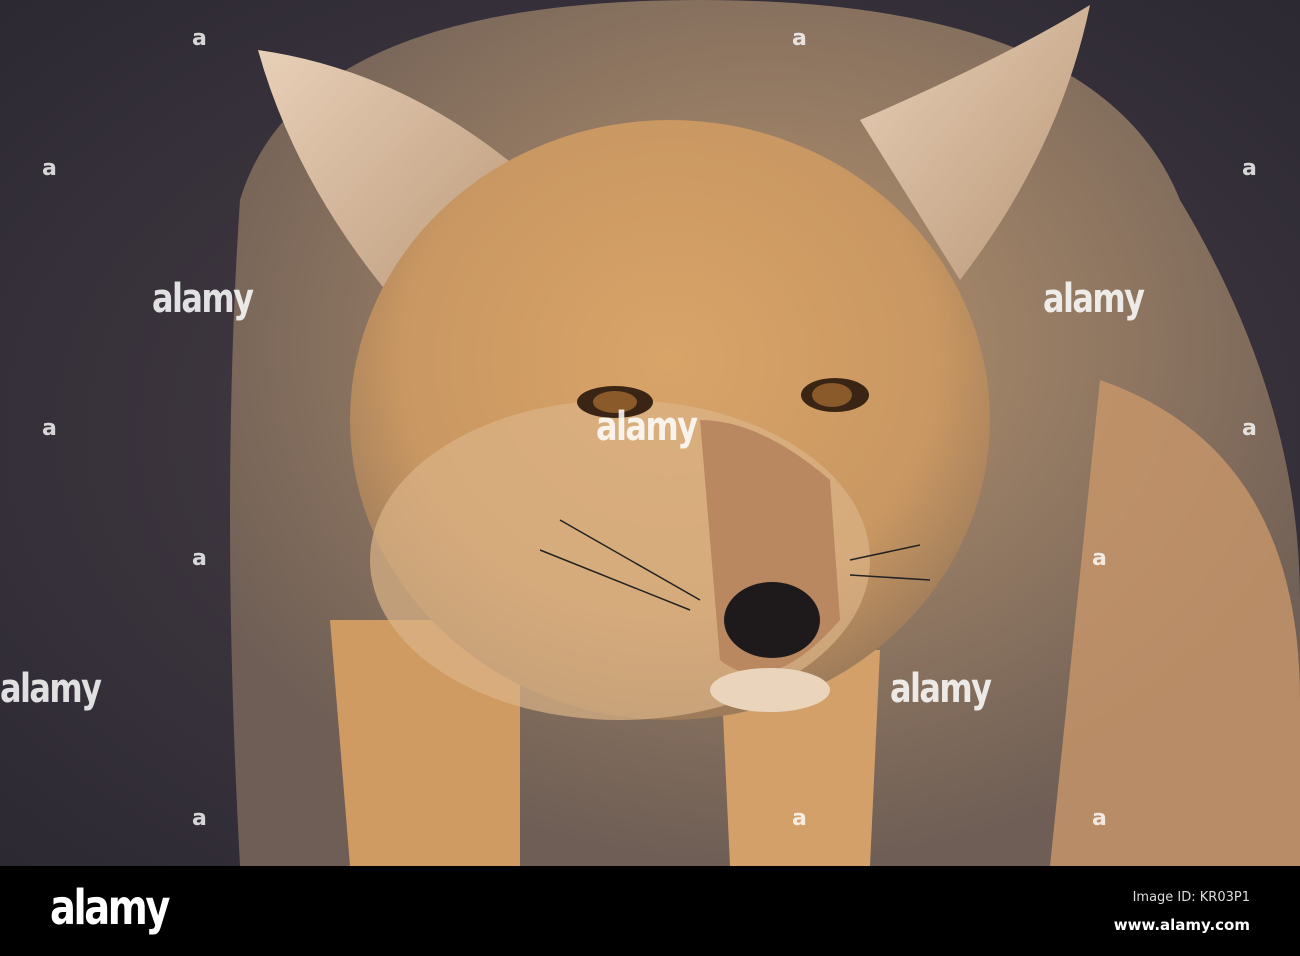 The width and height of the screenshot is (1300, 956). I want to click on alamy-logo: alamy, so click(110, 908).